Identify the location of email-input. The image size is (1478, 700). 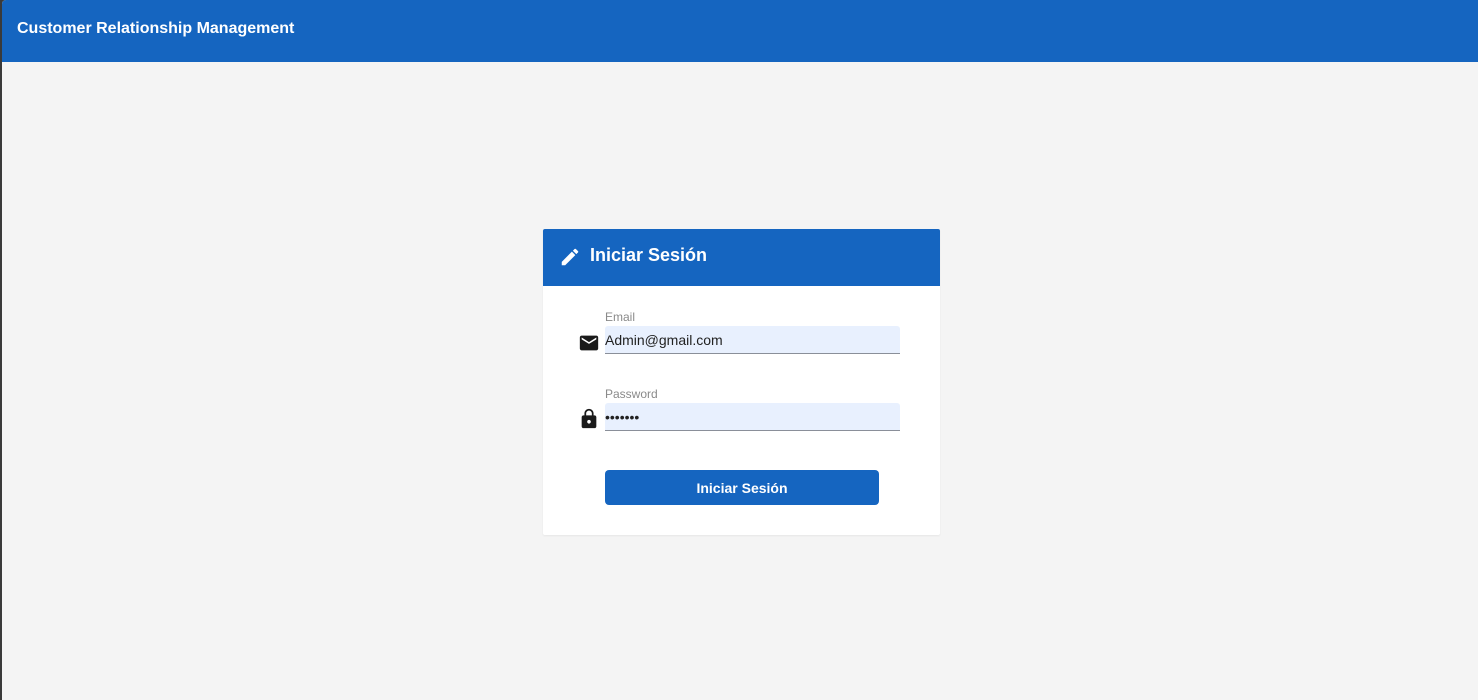
(752, 339).